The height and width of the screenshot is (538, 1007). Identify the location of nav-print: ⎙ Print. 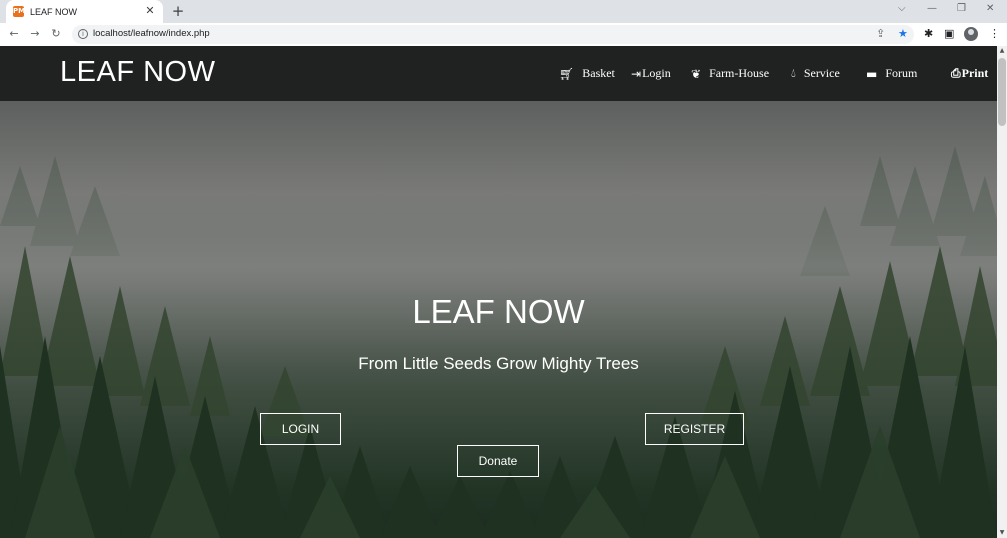
(969, 73).